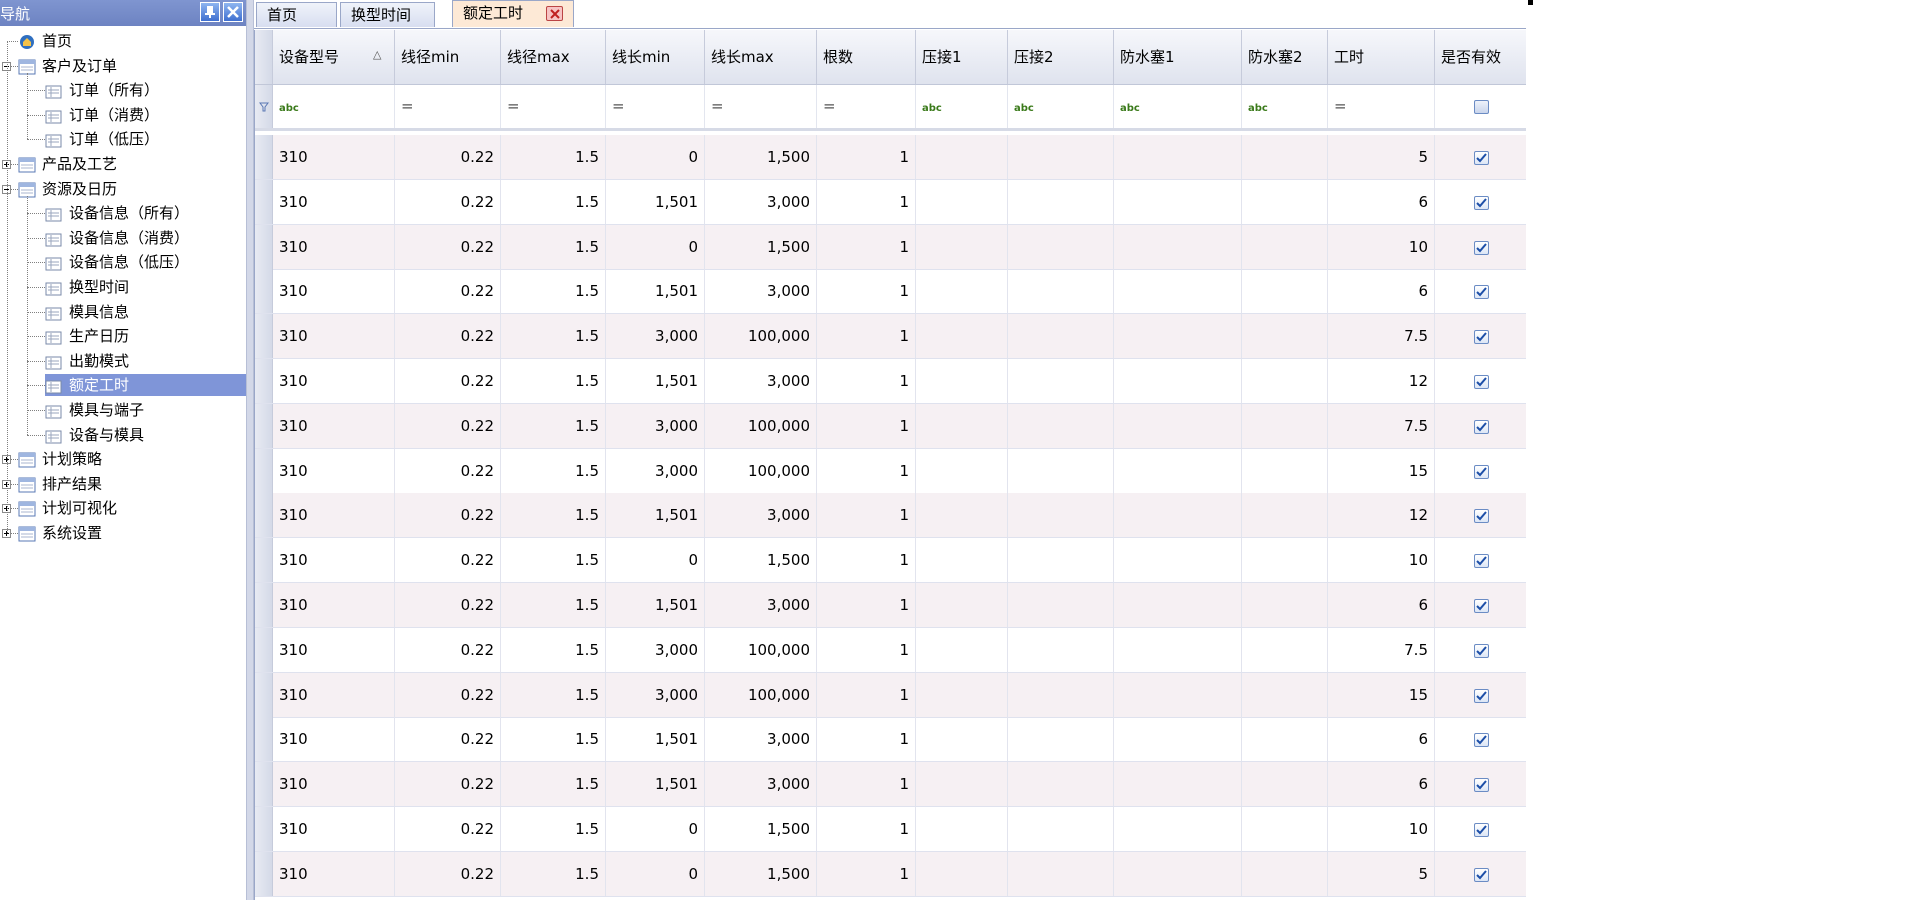 The height and width of the screenshot is (900, 1920). What do you see at coordinates (655, 106) in the screenshot?
I see `filter-cell: =` at bounding box center [655, 106].